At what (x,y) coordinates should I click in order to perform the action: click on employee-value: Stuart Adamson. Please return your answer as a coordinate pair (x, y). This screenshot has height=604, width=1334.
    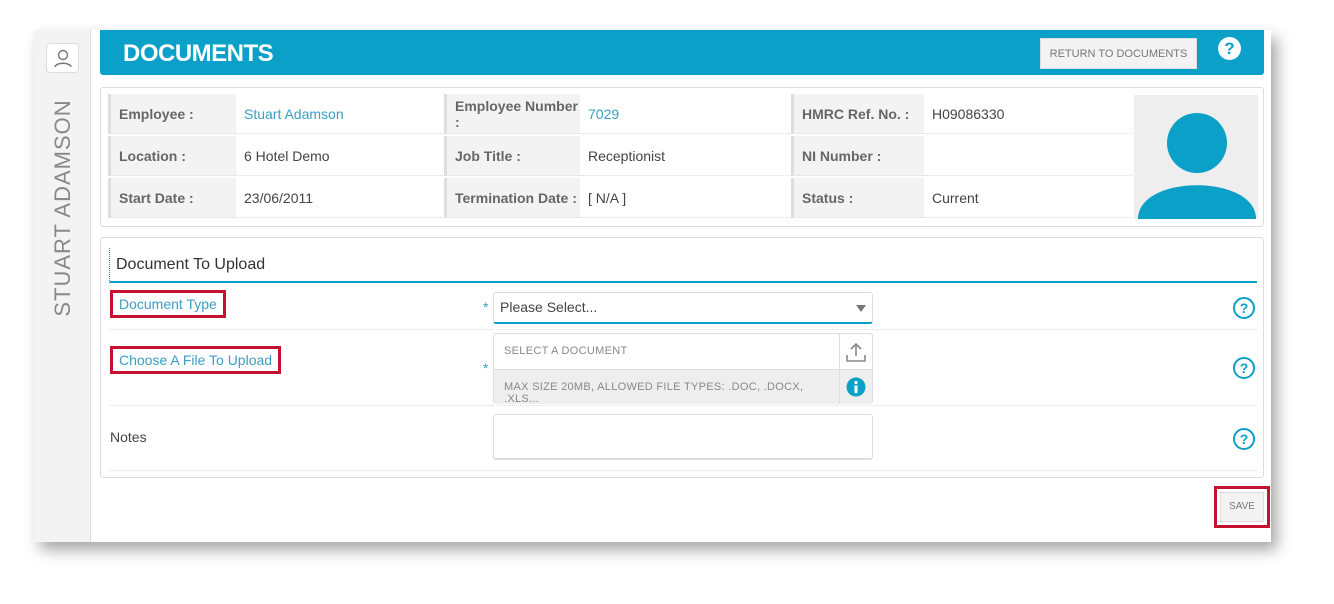
    Looking at the image, I should click on (339, 114).